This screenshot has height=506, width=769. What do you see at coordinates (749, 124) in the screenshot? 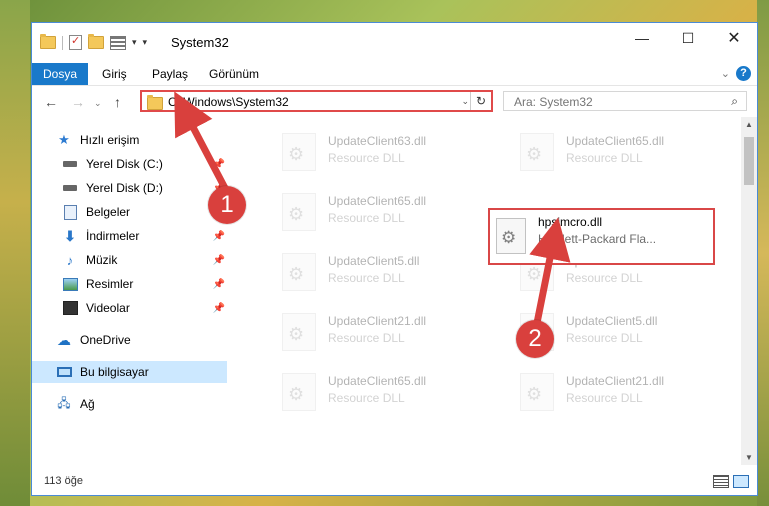
I see `scroll-up-icon: ▲` at bounding box center [749, 124].